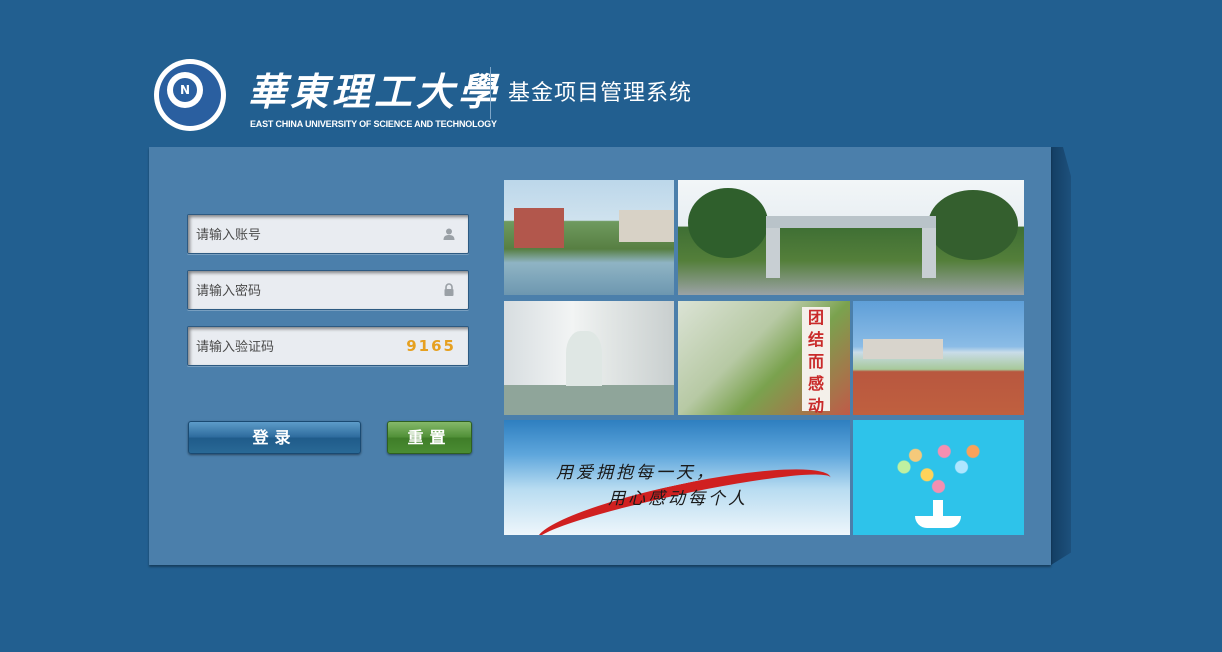 The height and width of the screenshot is (652, 1222). Describe the element at coordinates (490, 93) in the screenshot. I see `header-divider` at that location.